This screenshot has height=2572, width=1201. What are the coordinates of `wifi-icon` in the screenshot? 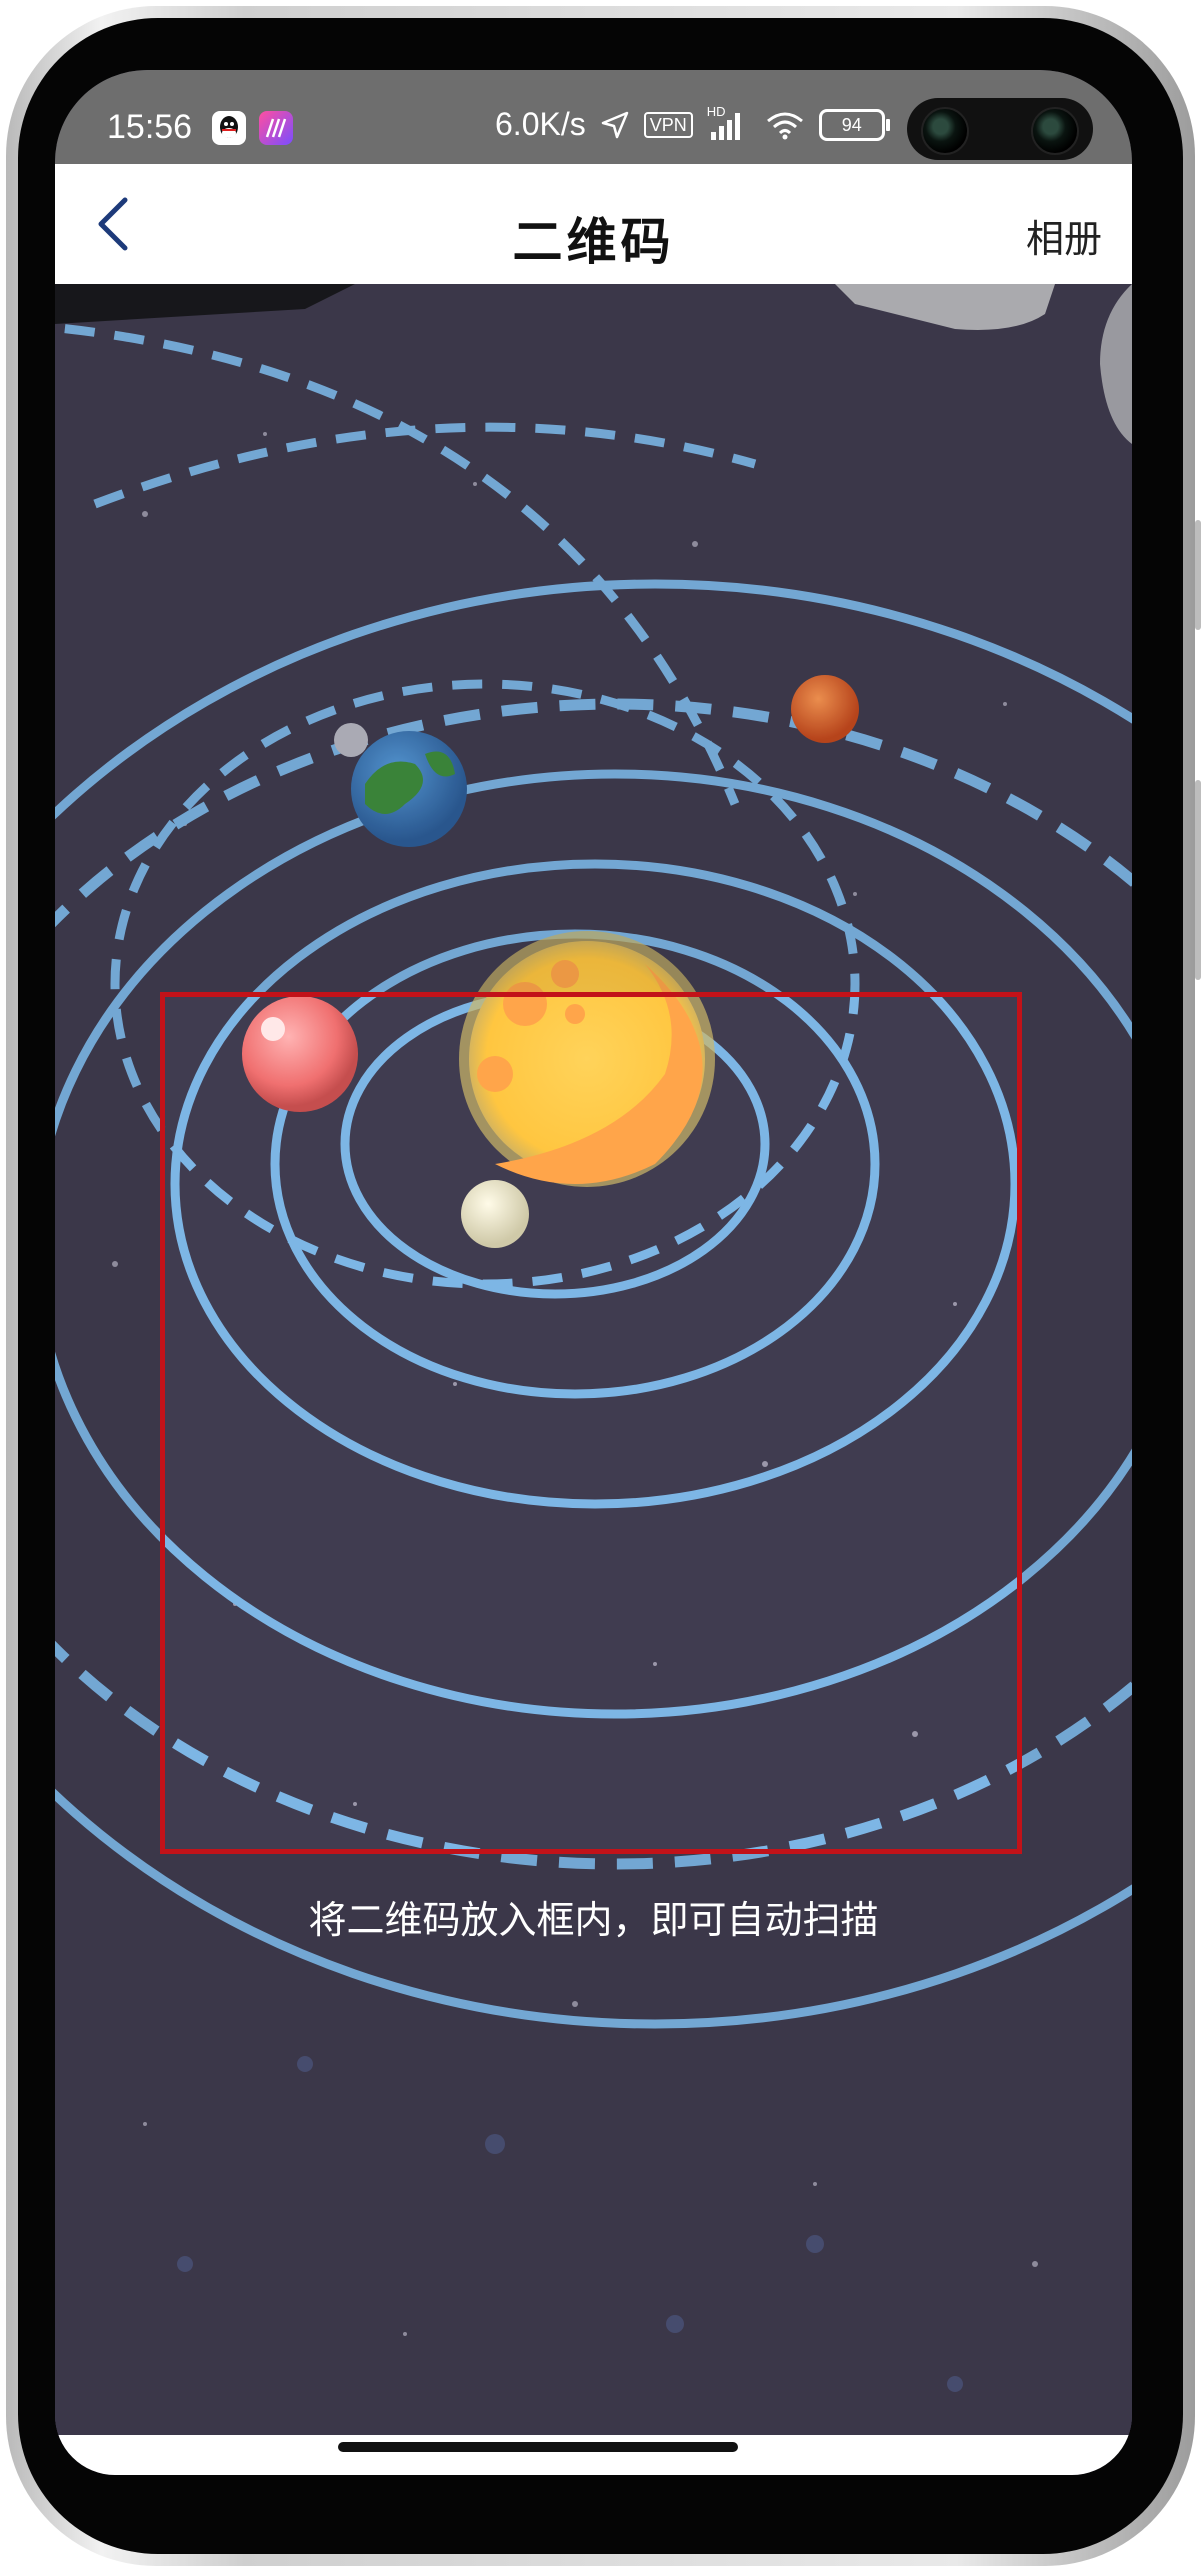 It's located at (784, 125).